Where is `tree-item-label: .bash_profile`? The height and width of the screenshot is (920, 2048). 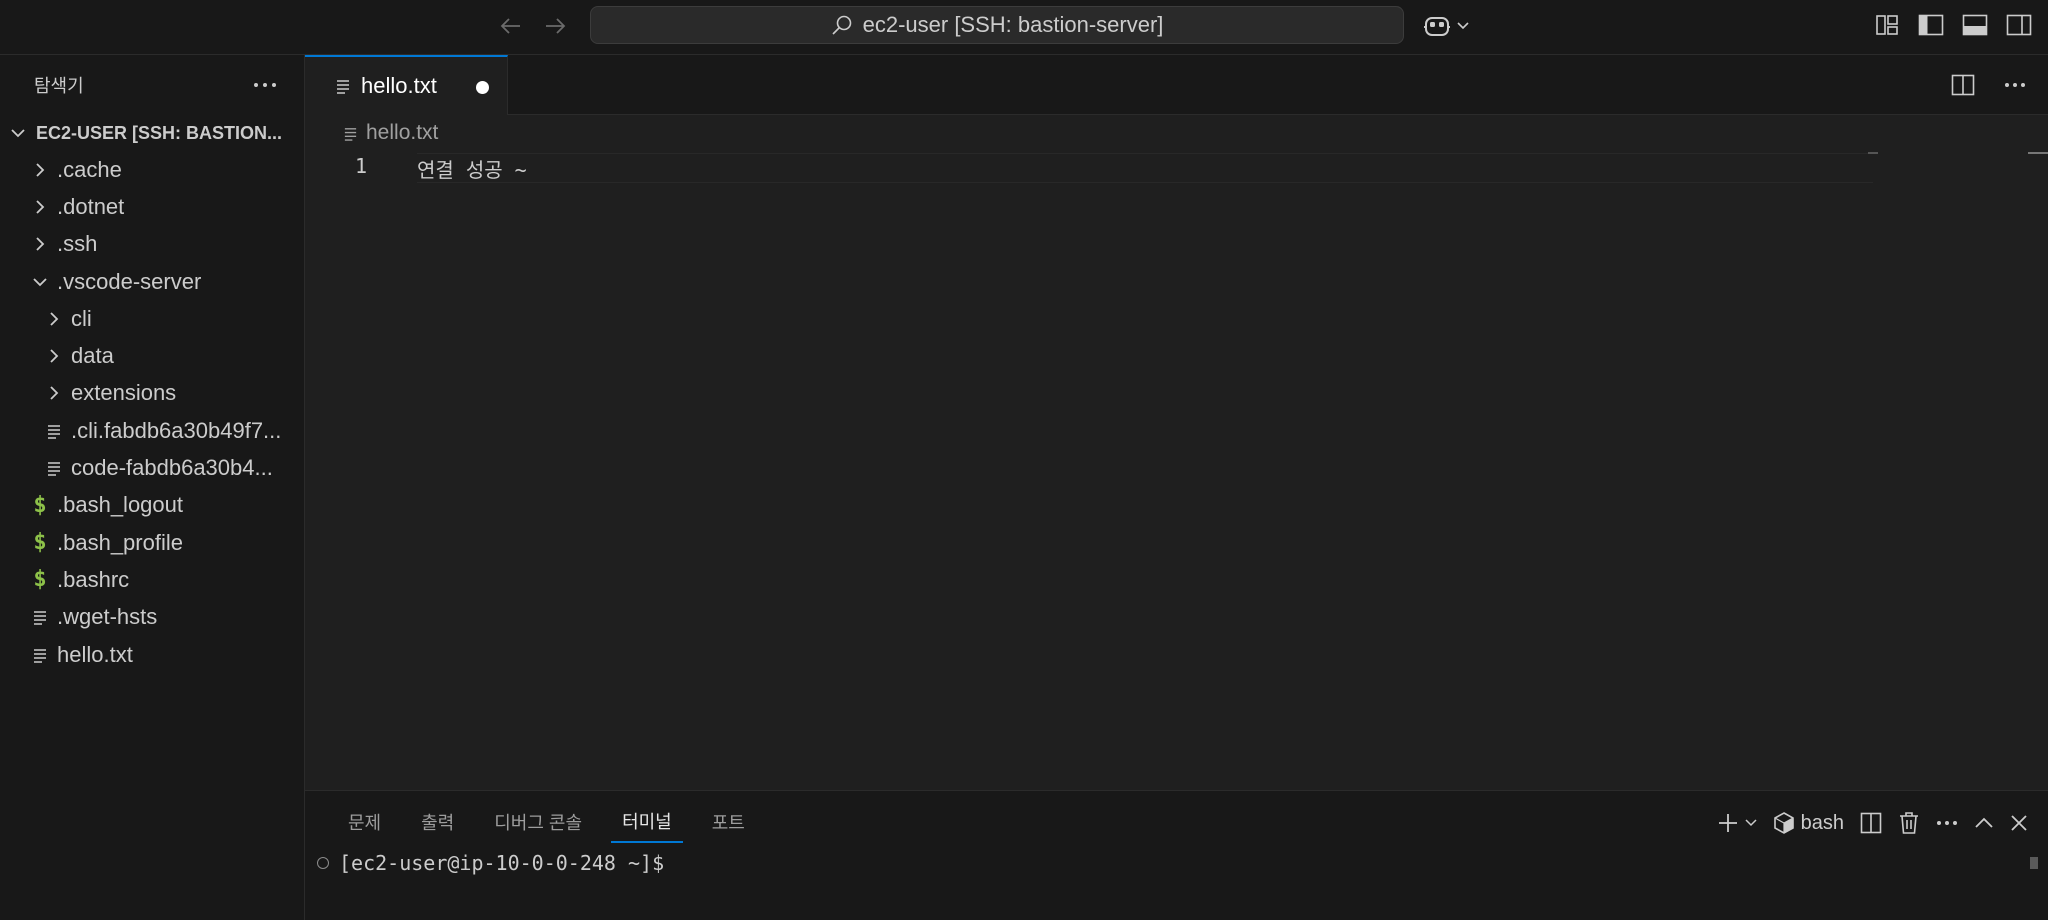 tree-item-label: .bash_profile is located at coordinates (120, 542).